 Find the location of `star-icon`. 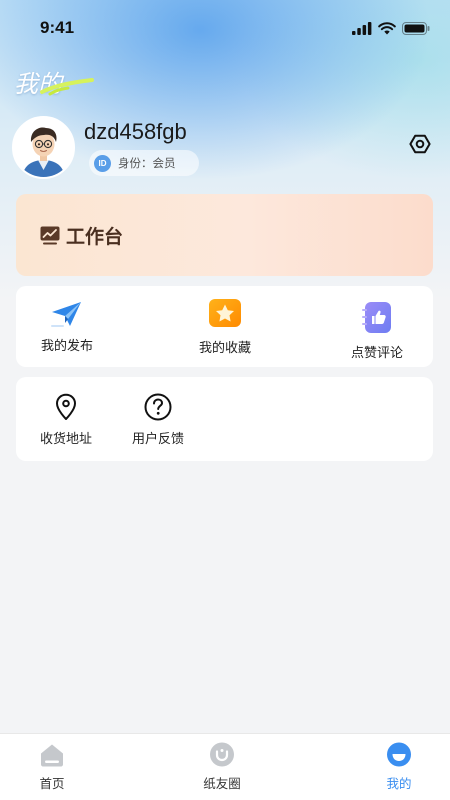

star-icon is located at coordinates (225, 313).